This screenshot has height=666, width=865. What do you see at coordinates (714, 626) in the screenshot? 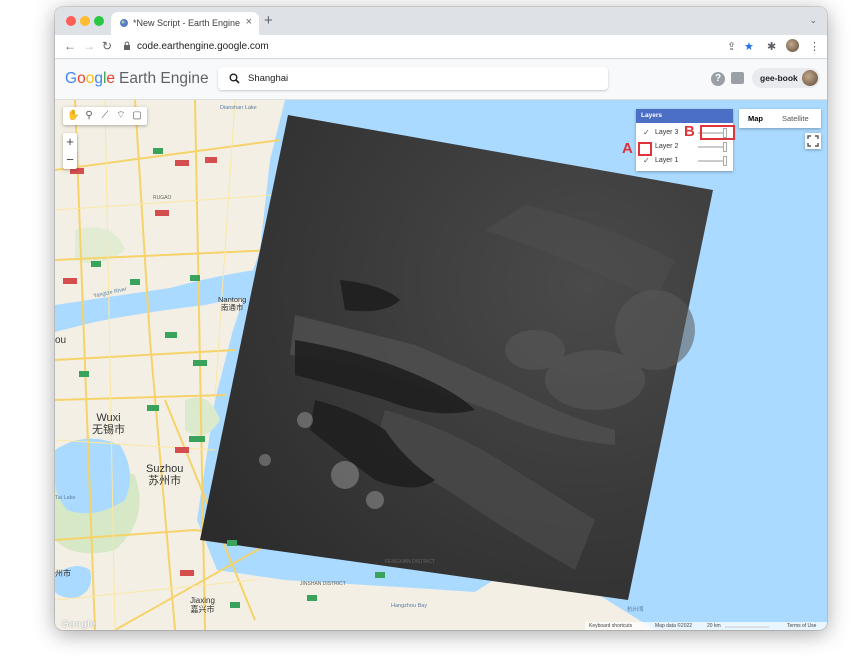
I see `scale-label: 20 km` at bounding box center [714, 626].